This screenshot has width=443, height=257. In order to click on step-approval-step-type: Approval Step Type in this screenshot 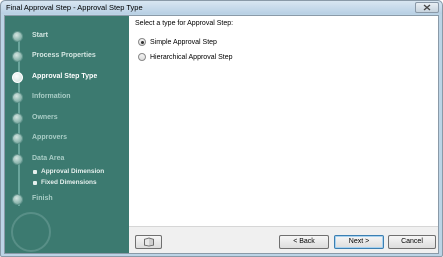, I will do `click(67, 77)`.